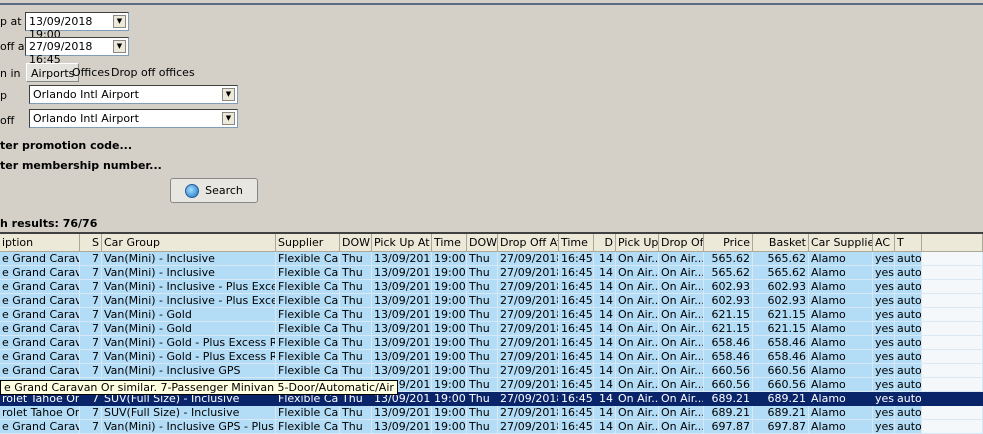 This screenshot has height=434, width=983. I want to click on dropoff-location-select: Orlando Intl Airport ▼, so click(133, 118).